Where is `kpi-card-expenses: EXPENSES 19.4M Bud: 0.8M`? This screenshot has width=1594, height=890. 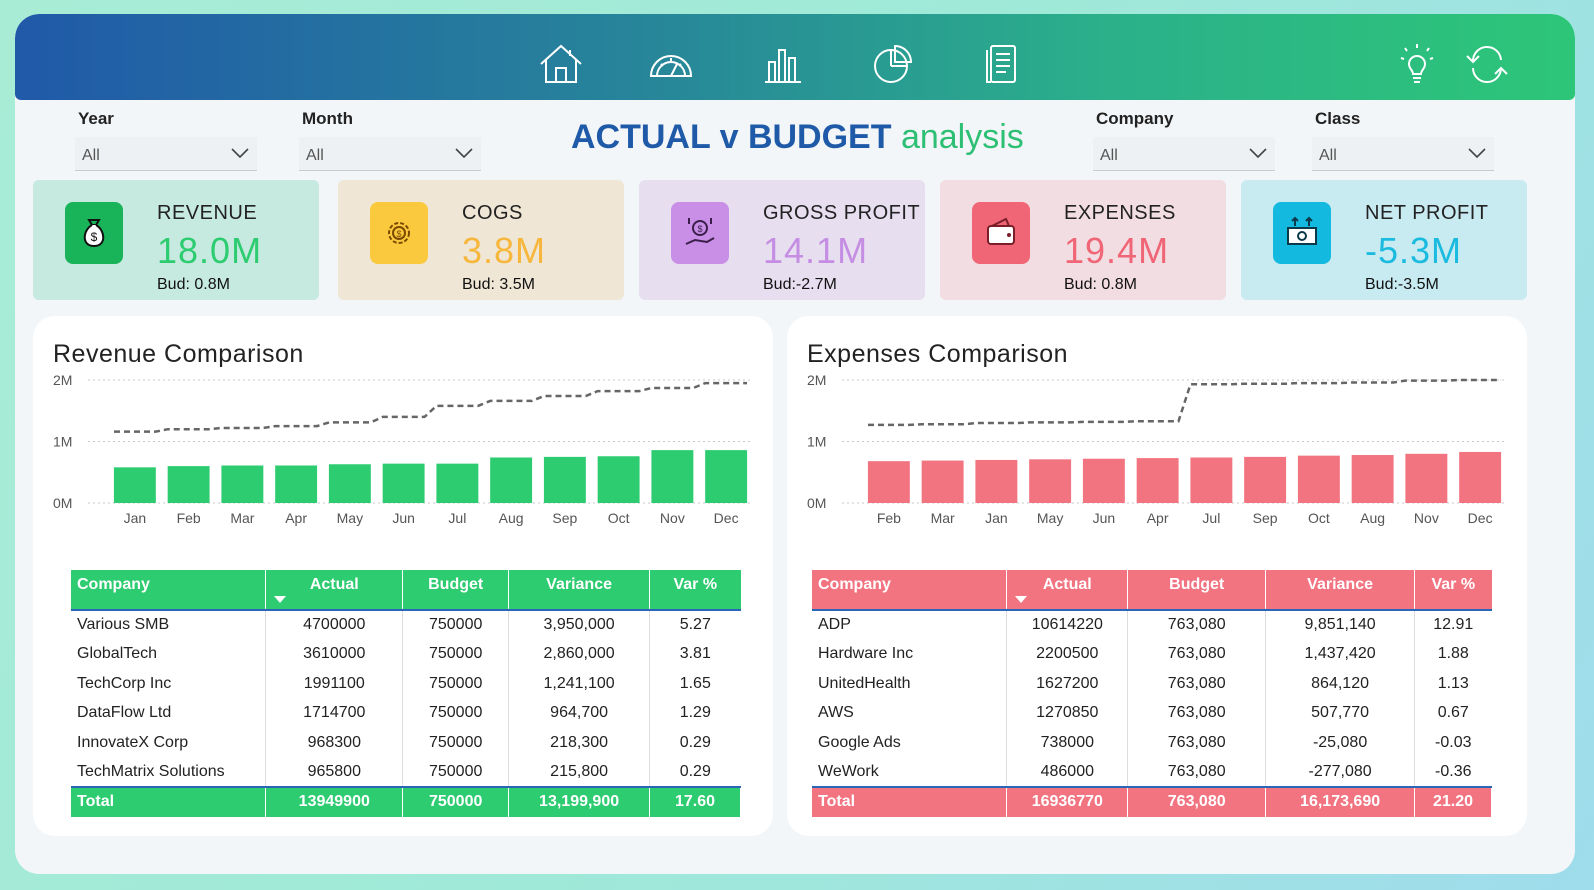
kpi-card-expenses: EXPENSES 19.4M Bud: 0.8M is located at coordinates (1083, 240).